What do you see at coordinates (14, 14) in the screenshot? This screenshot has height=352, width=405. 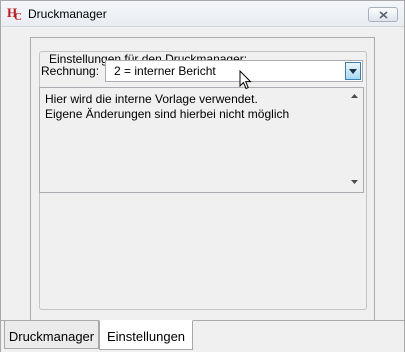 I see `app-icon: HC` at bounding box center [14, 14].